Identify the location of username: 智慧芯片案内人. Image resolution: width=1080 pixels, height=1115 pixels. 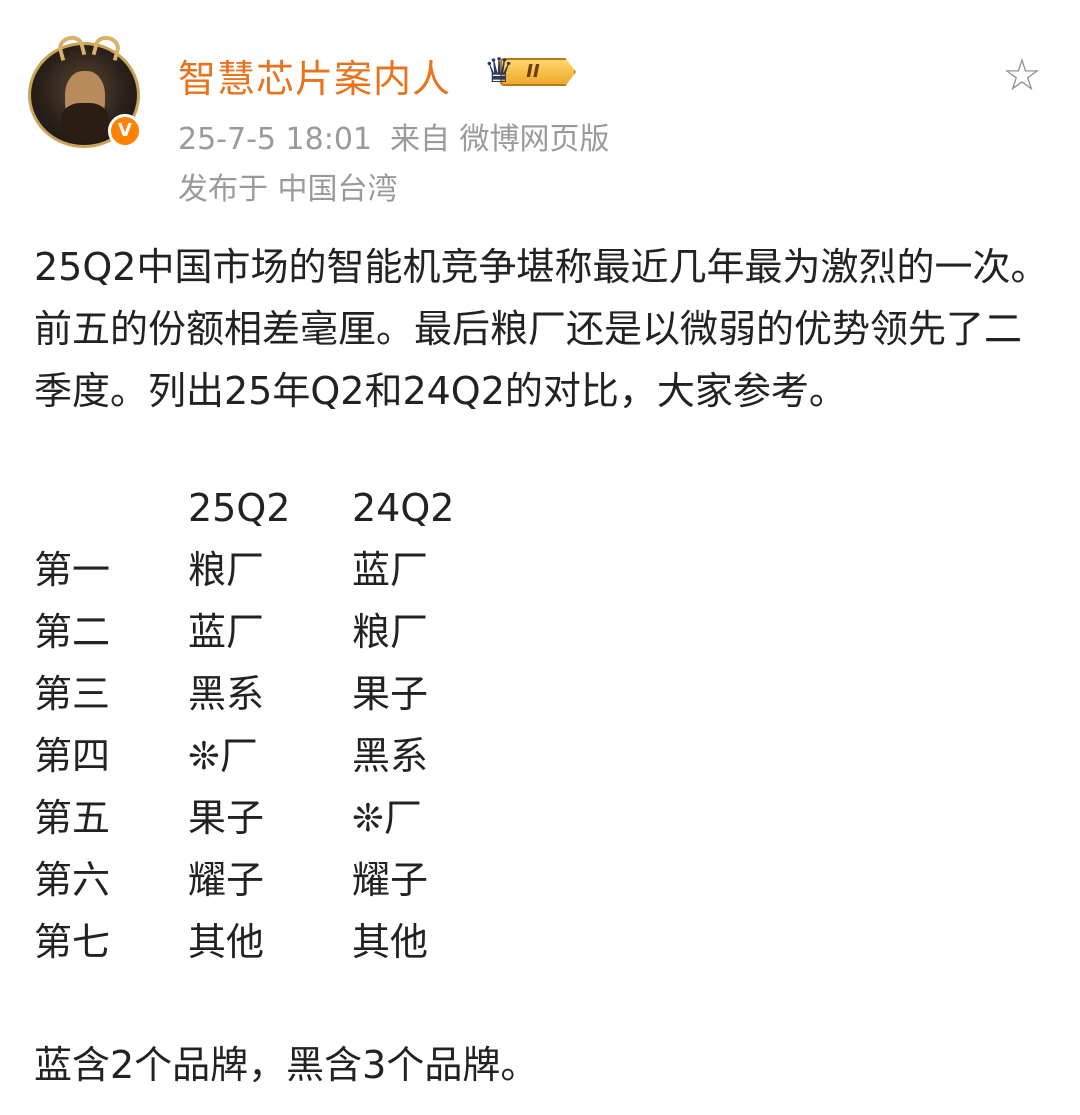
(314, 75).